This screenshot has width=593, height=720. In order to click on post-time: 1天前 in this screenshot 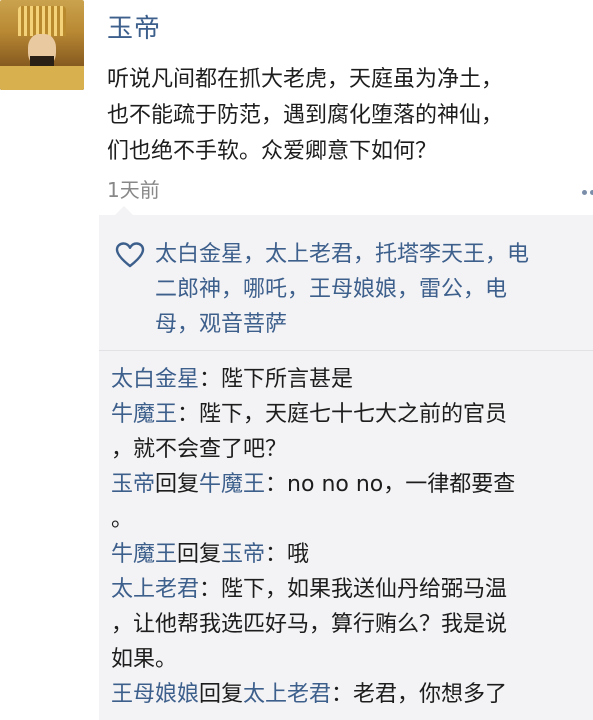, I will do `click(133, 190)`.